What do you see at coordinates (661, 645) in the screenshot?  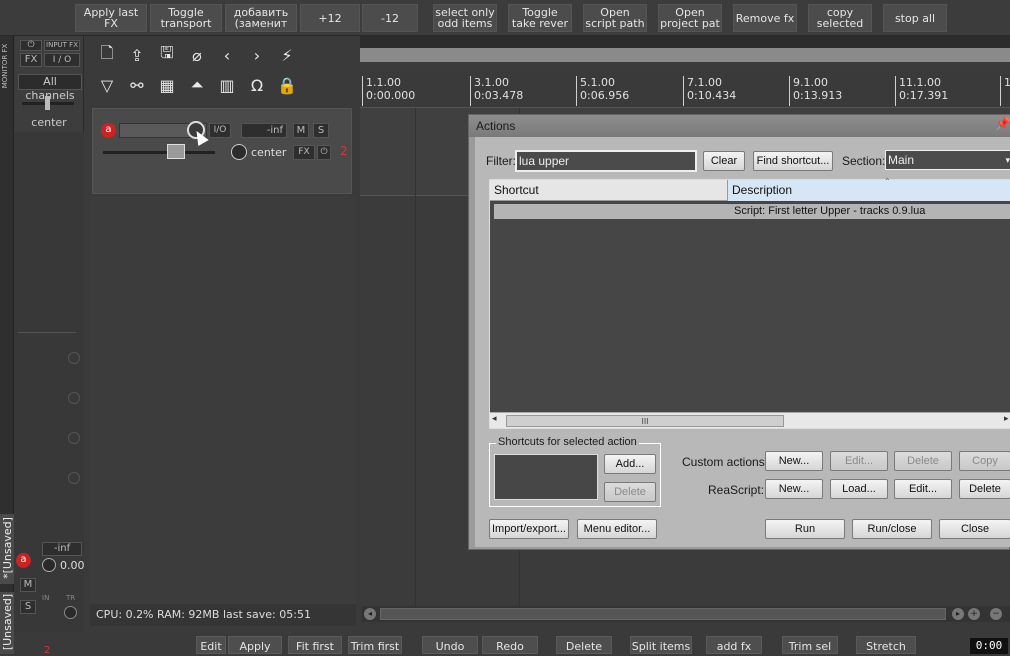 I see `split-items-button: Split items` at bounding box center [661, 645].